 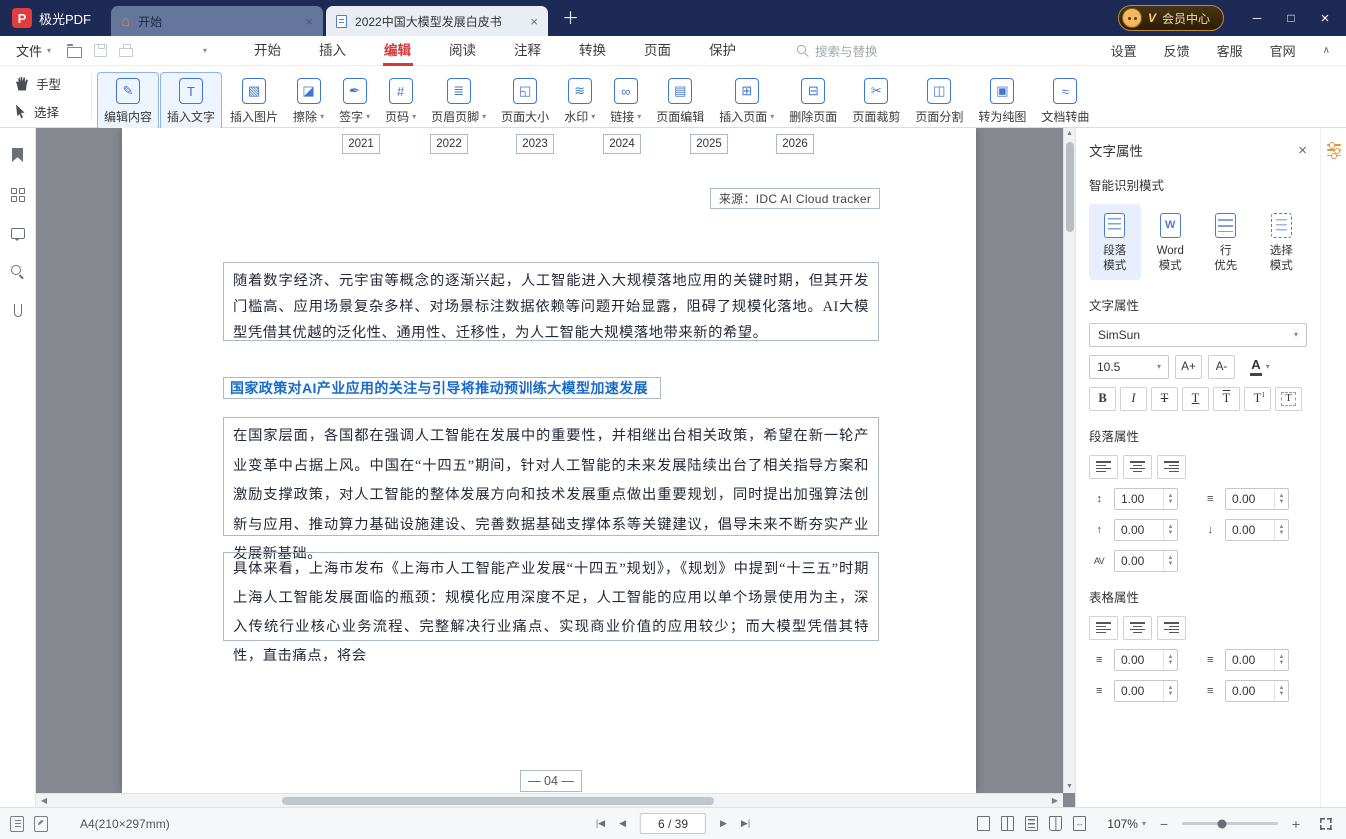 What do you see at coordinates (527, 51) in the screenshot?
I see `menu-item-annotate: 注释` at bounding box center [527, 51].